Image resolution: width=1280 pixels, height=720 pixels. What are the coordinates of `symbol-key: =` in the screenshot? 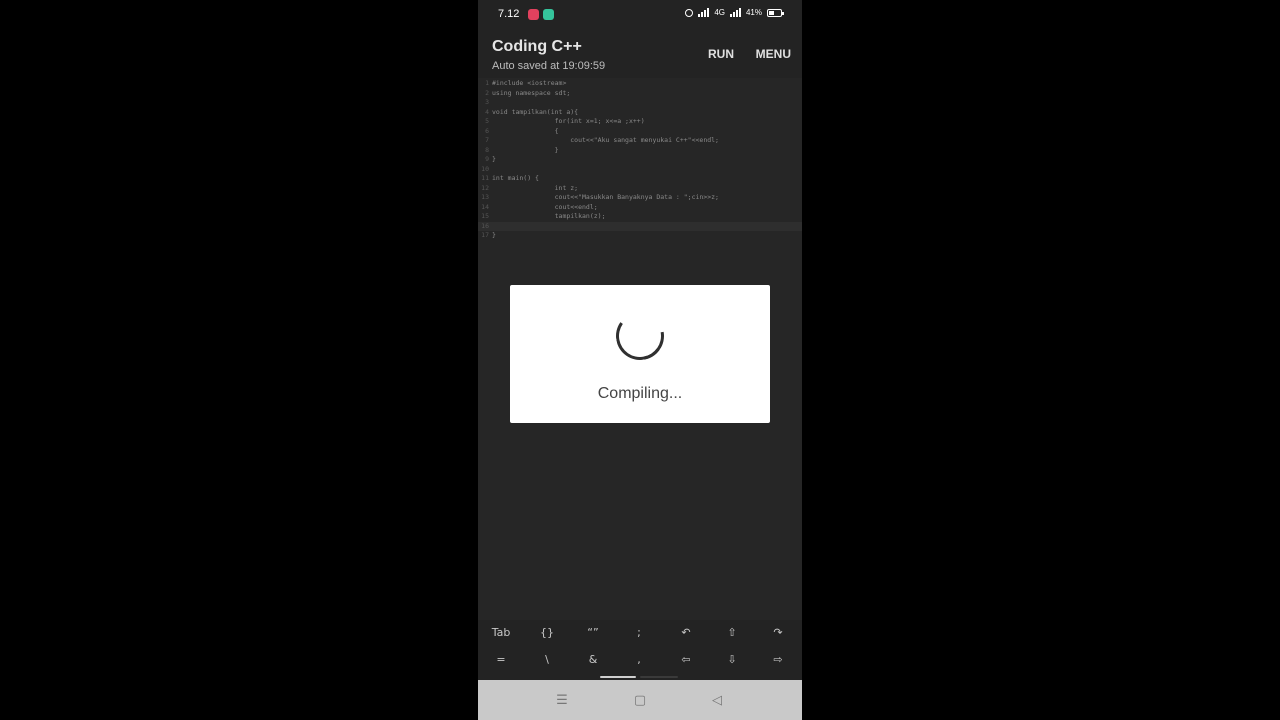 It's located at (501, 660).